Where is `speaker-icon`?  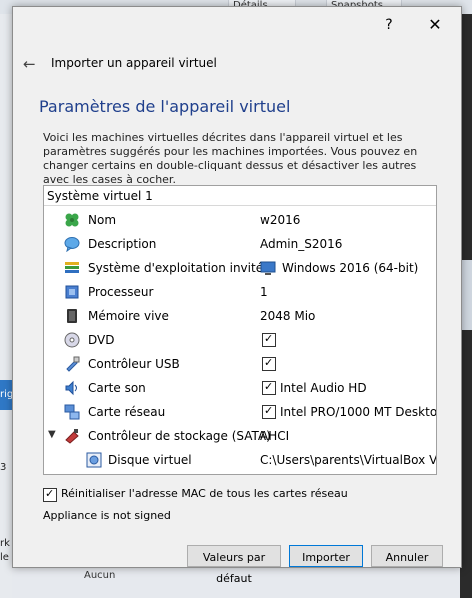 speaker-icon is located at coordinates (71, 388).